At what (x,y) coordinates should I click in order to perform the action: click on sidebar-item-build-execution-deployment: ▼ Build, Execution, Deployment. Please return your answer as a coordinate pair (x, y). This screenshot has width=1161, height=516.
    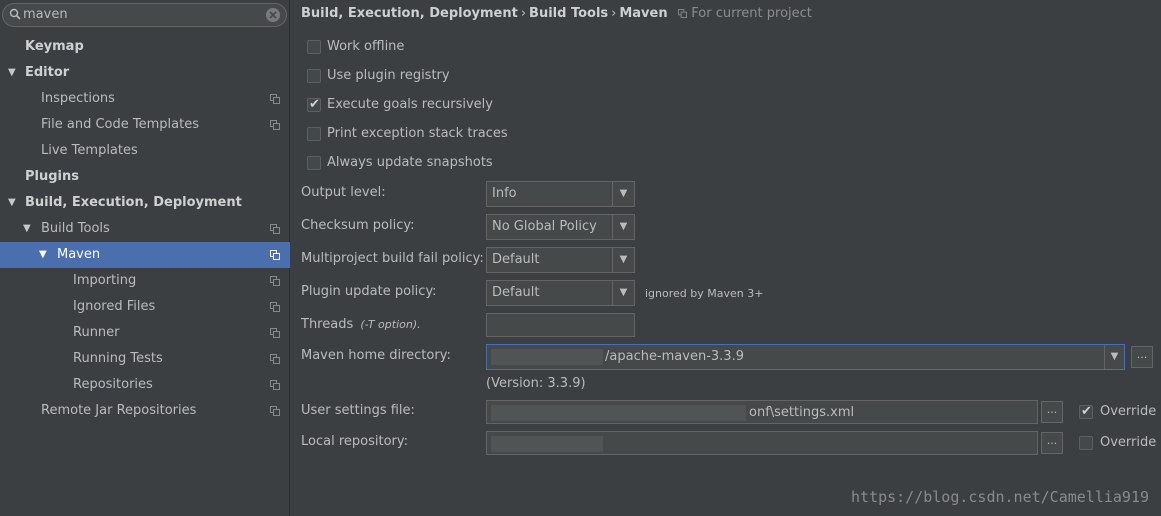
    Looking at the image, I should click on (145, 203).